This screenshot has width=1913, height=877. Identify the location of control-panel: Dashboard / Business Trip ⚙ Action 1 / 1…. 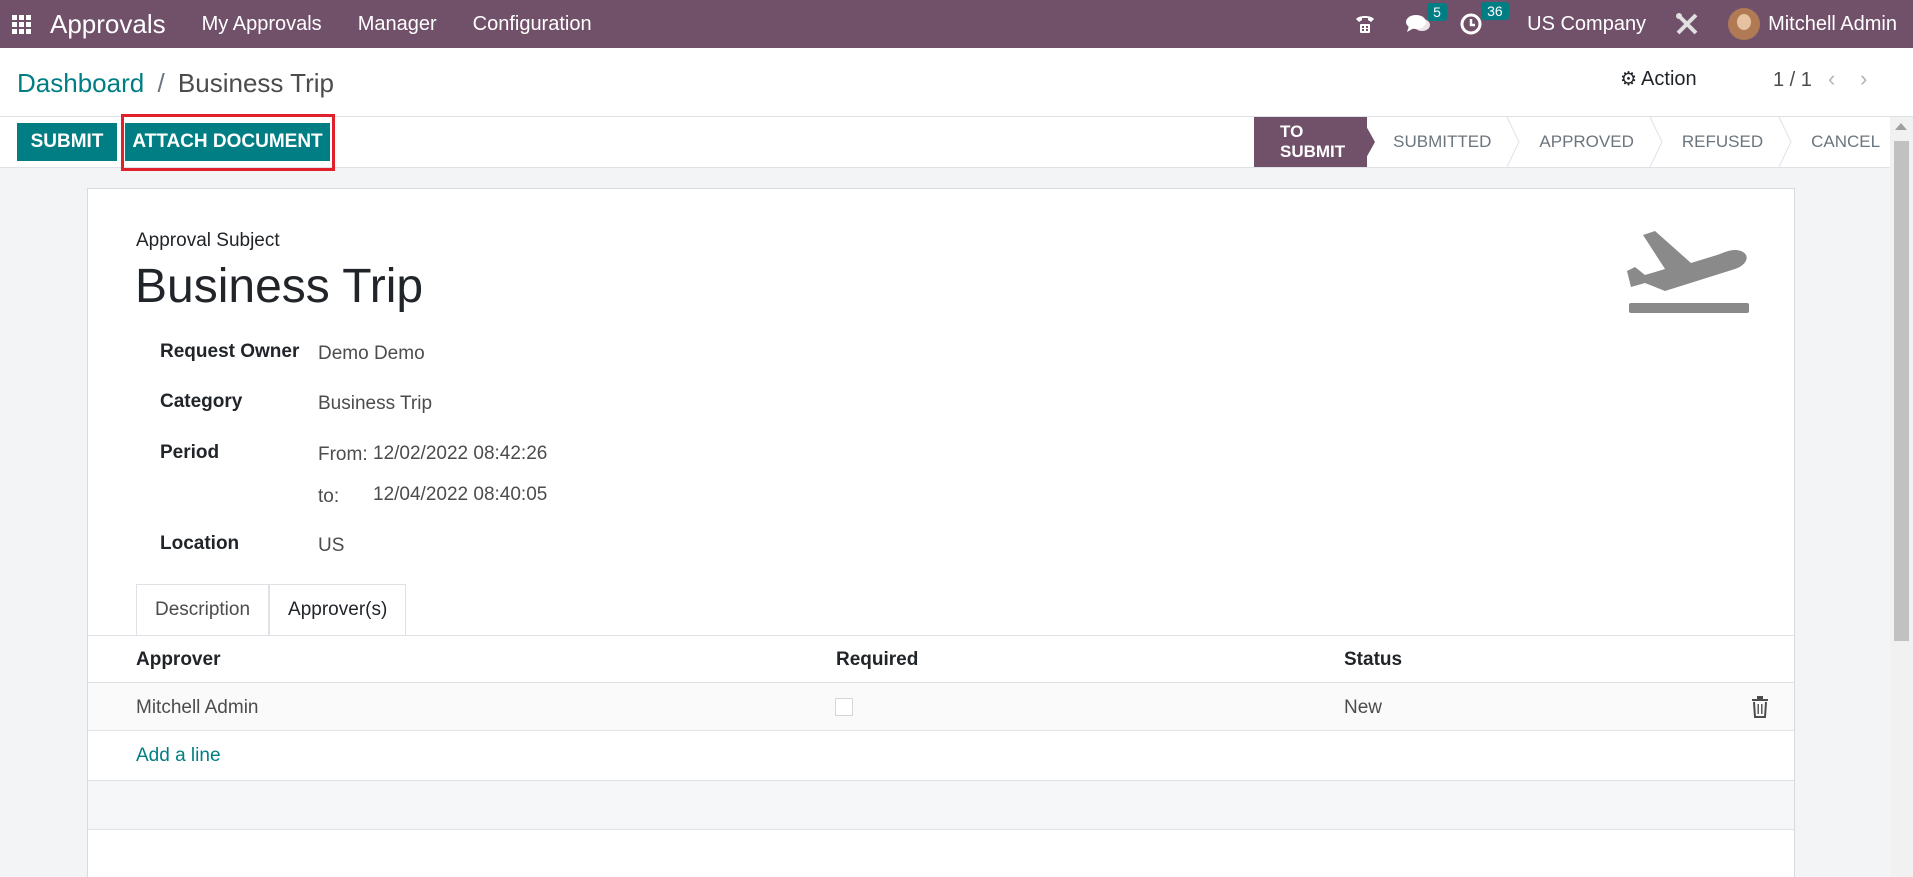
(956, 82).